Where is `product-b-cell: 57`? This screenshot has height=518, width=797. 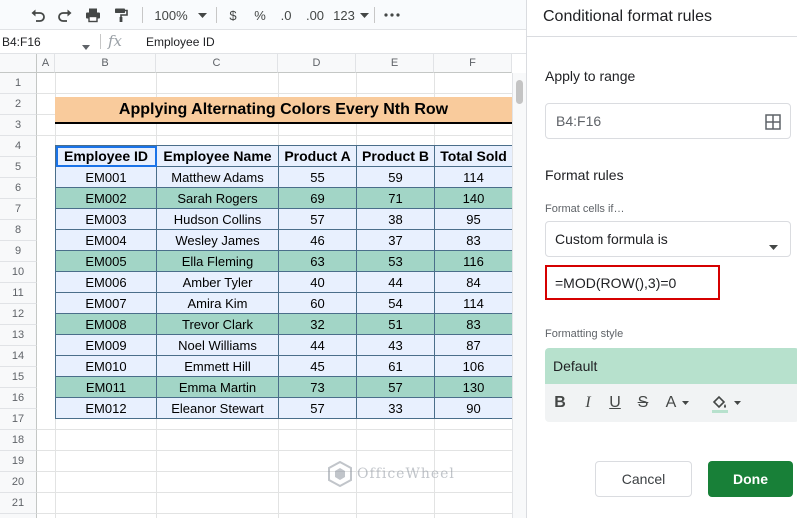 product-b-cell: 57 is located at coordinates (395, 387).